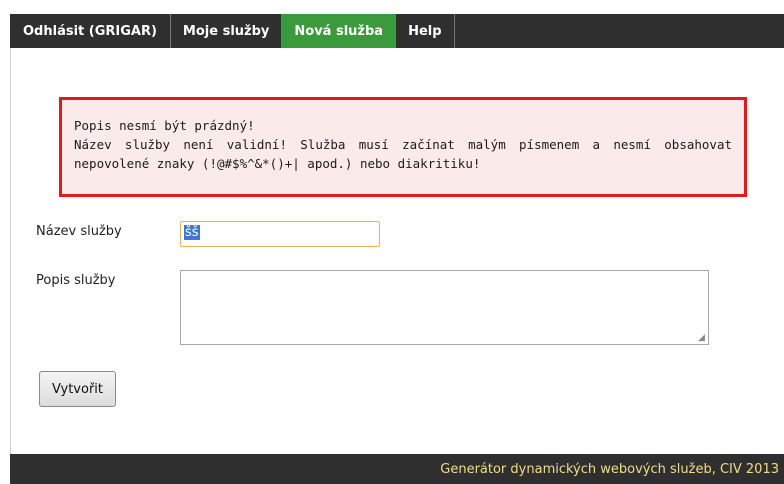 This screenshot has height=484, width=784. I want to click on nav-my-services: Moje služby, so click(227, 31).